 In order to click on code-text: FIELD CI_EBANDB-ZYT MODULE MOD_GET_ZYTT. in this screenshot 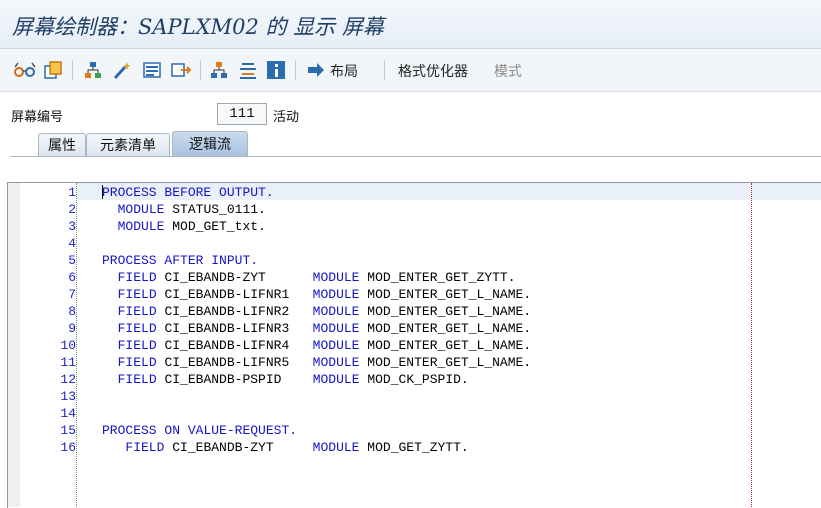, I will do `click(297, 447)`.